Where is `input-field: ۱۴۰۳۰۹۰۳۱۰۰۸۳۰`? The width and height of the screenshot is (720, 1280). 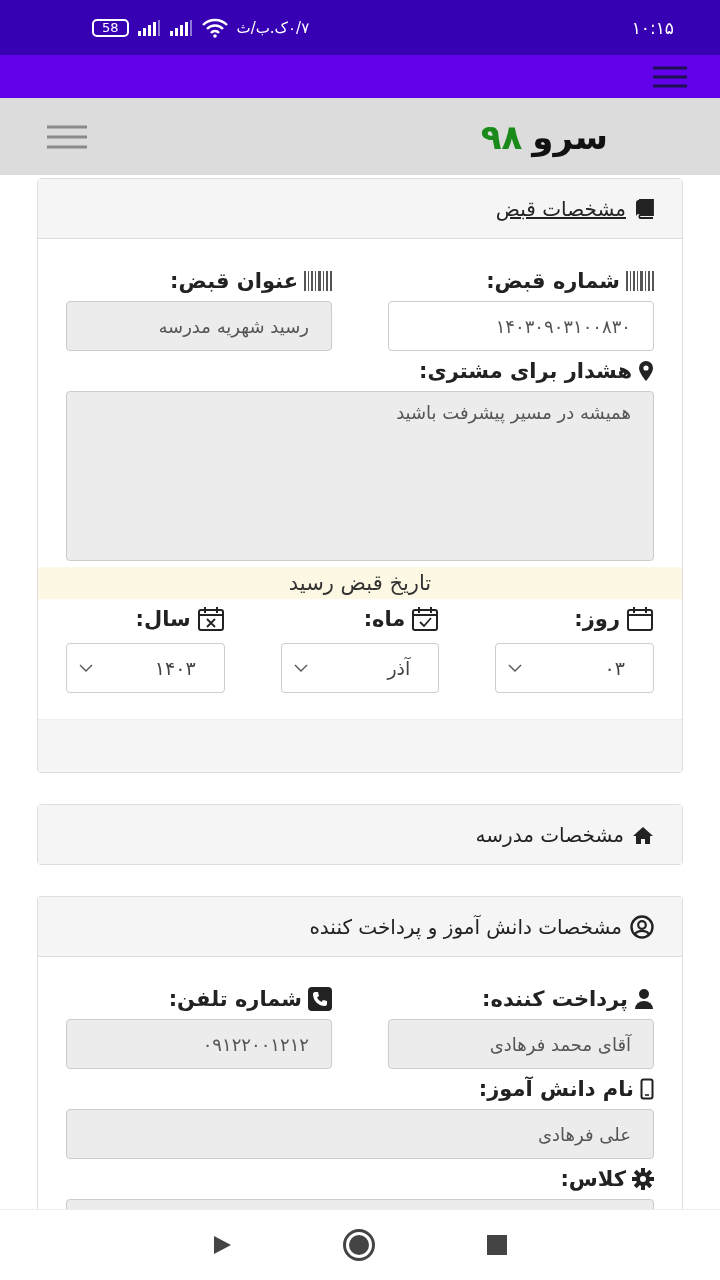 input-field: ۱۴۰۳۰۹۰۳۱۰۰۸۳۰ is located at coordinates (521, 326).